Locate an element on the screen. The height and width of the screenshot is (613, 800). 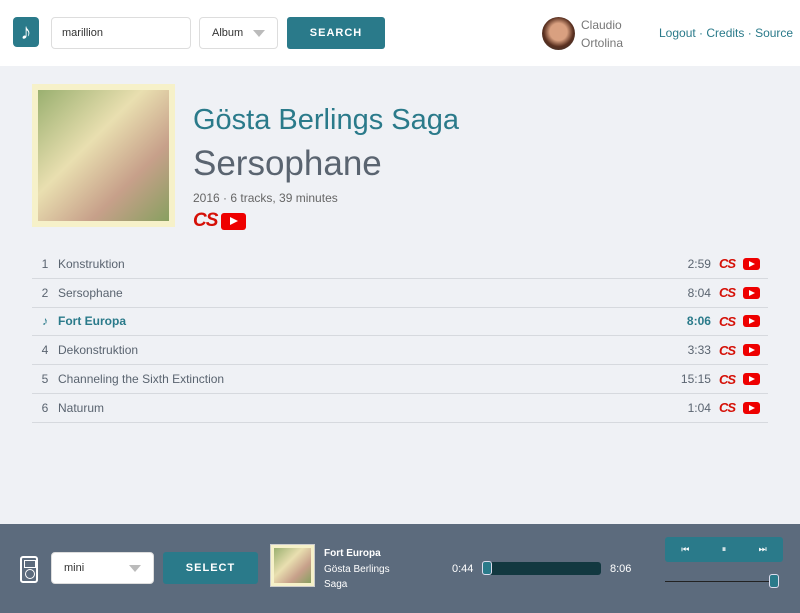
player-track: Fort Europa is located at coordinates (352, 553).